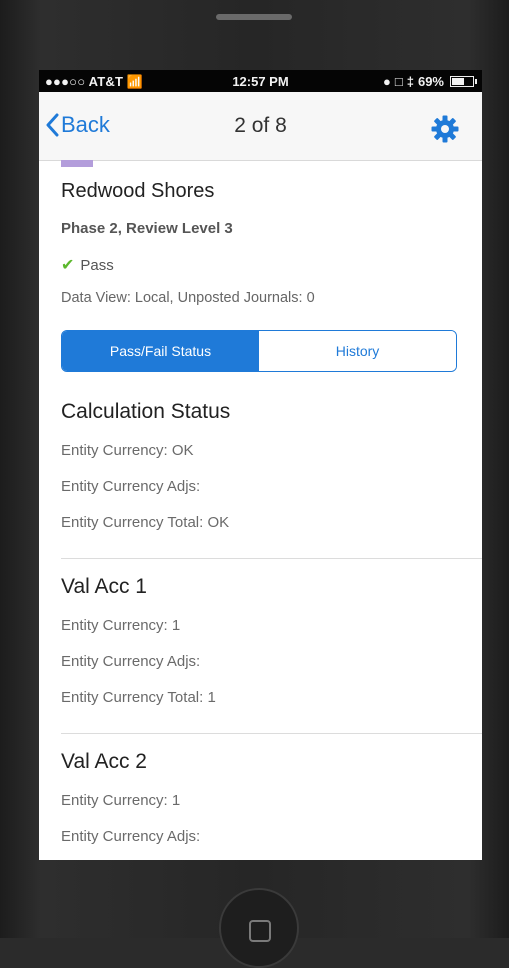  I want to click on status-right: ● □ ‡ 69%, so click(430, 81).